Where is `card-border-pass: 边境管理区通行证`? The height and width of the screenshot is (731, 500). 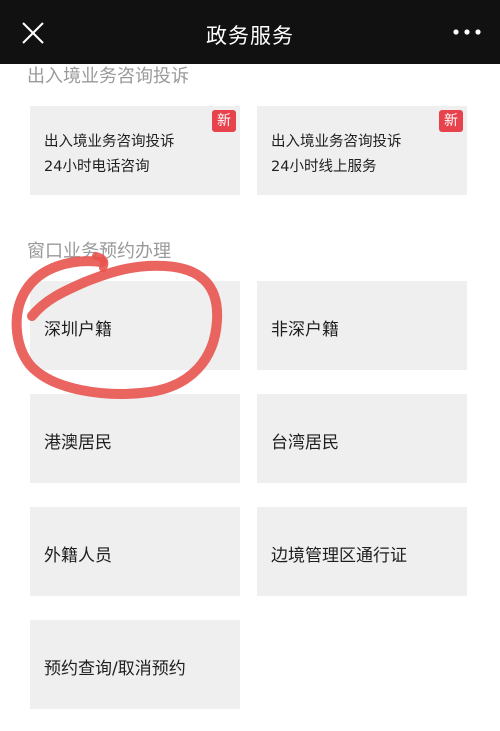
card-border-pass: 边境管理区通行证 is located at coordinates (362, 551).